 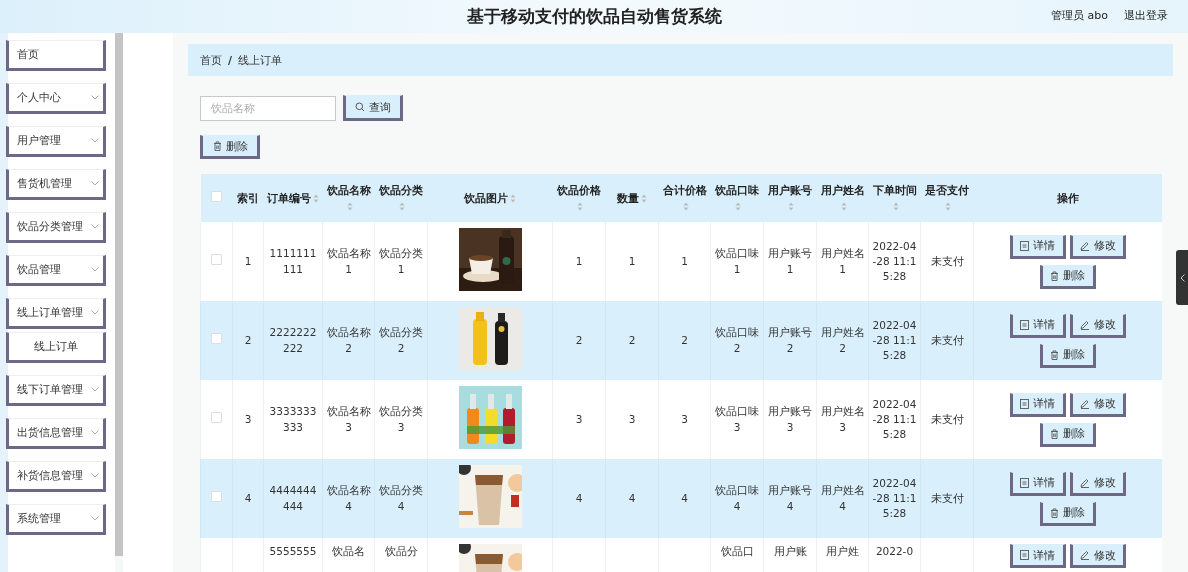 What do you see at coordinates (211, 60) in the screenshot?
I see `breadcrumb-item: 首页` at bounding box center [211, 60].